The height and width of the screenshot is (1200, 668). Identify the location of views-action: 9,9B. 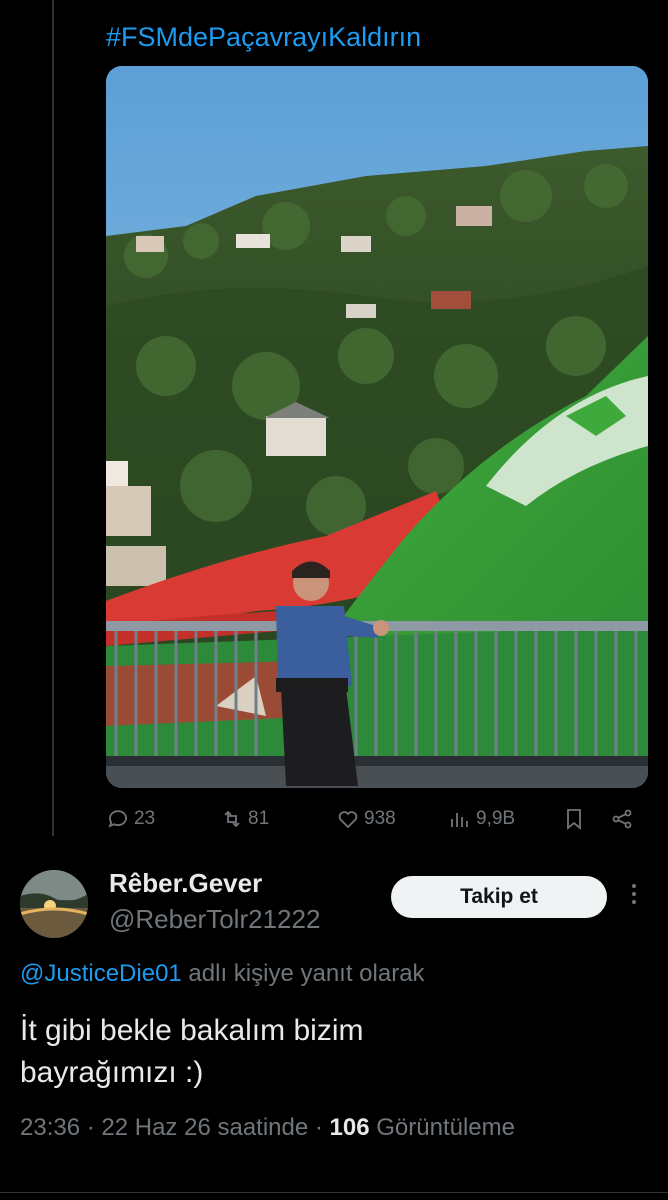
(481, 819).